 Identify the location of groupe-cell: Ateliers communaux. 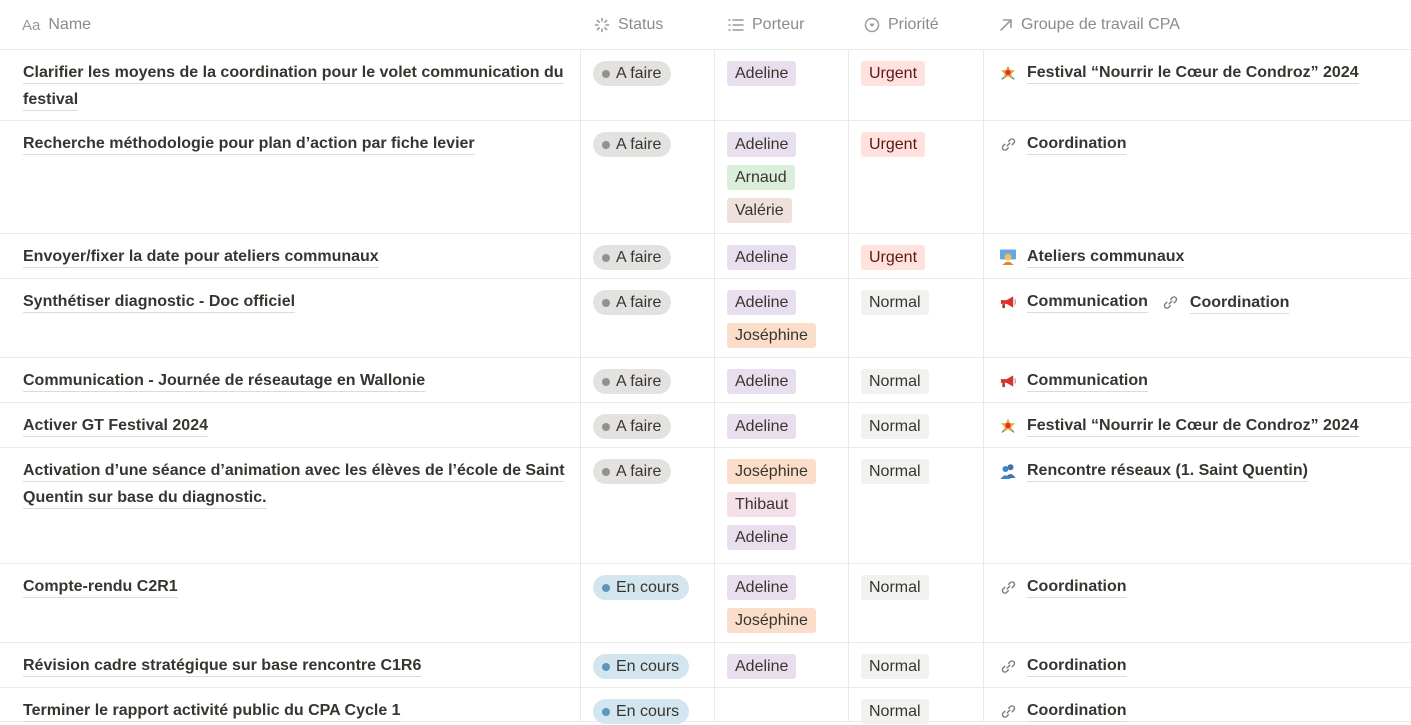
(1197, 256).